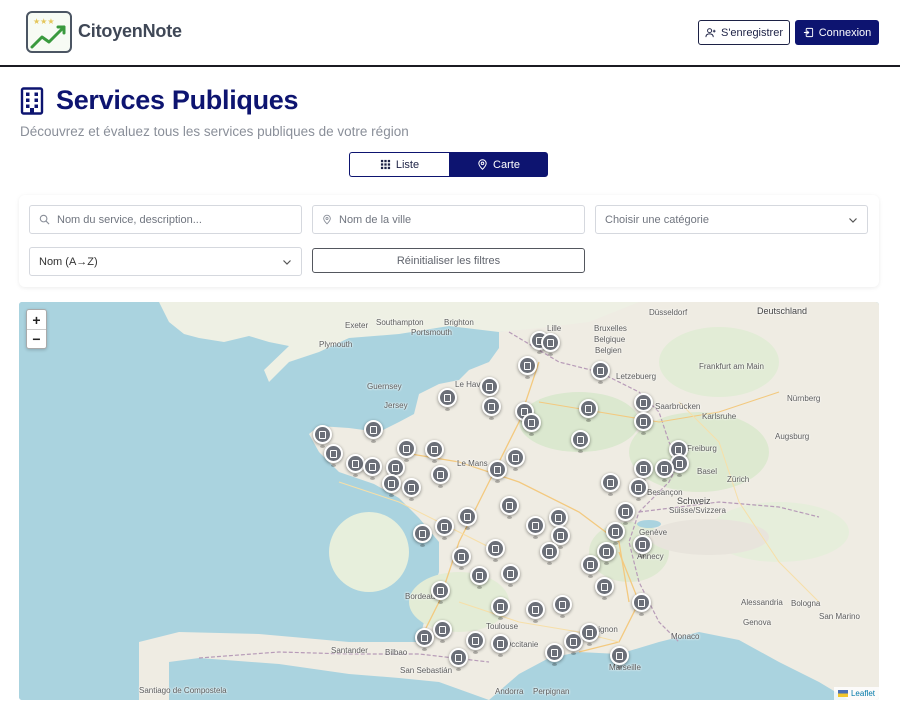 The image size is (900, 720). What do you see at coordinates (608, 350) in the screenshot?
I see `map-label: Belgien` at bounding box center [608, 350].